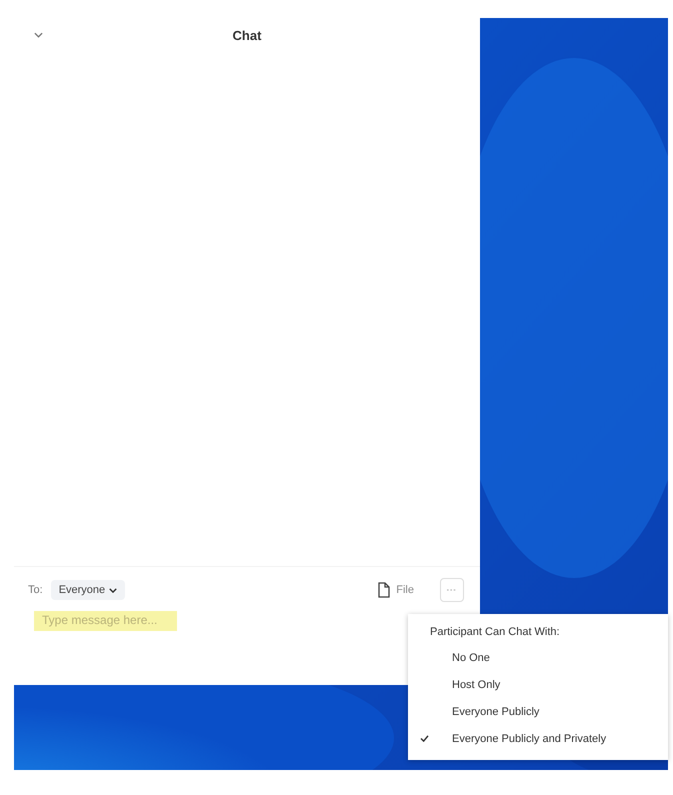 The image size is (673, 795). I want to click on file-button: File, so click(396, 590).